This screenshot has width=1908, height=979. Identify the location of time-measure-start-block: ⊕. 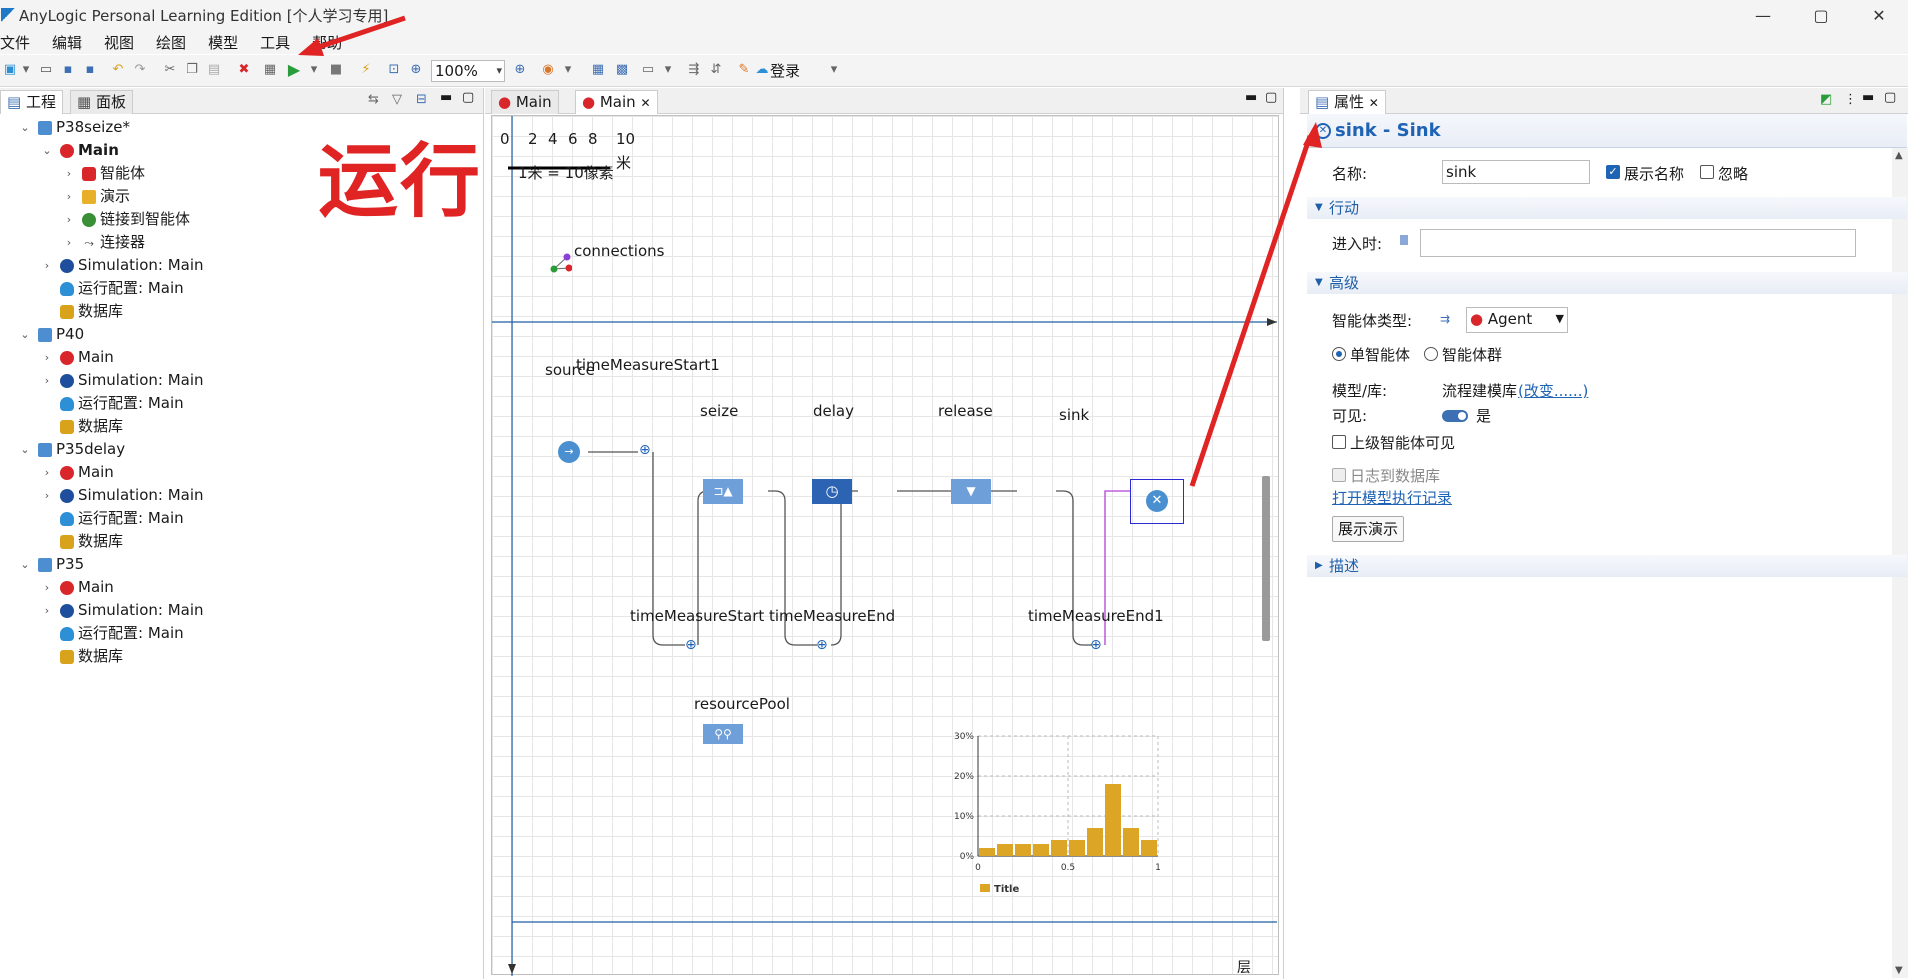
(694, 645).